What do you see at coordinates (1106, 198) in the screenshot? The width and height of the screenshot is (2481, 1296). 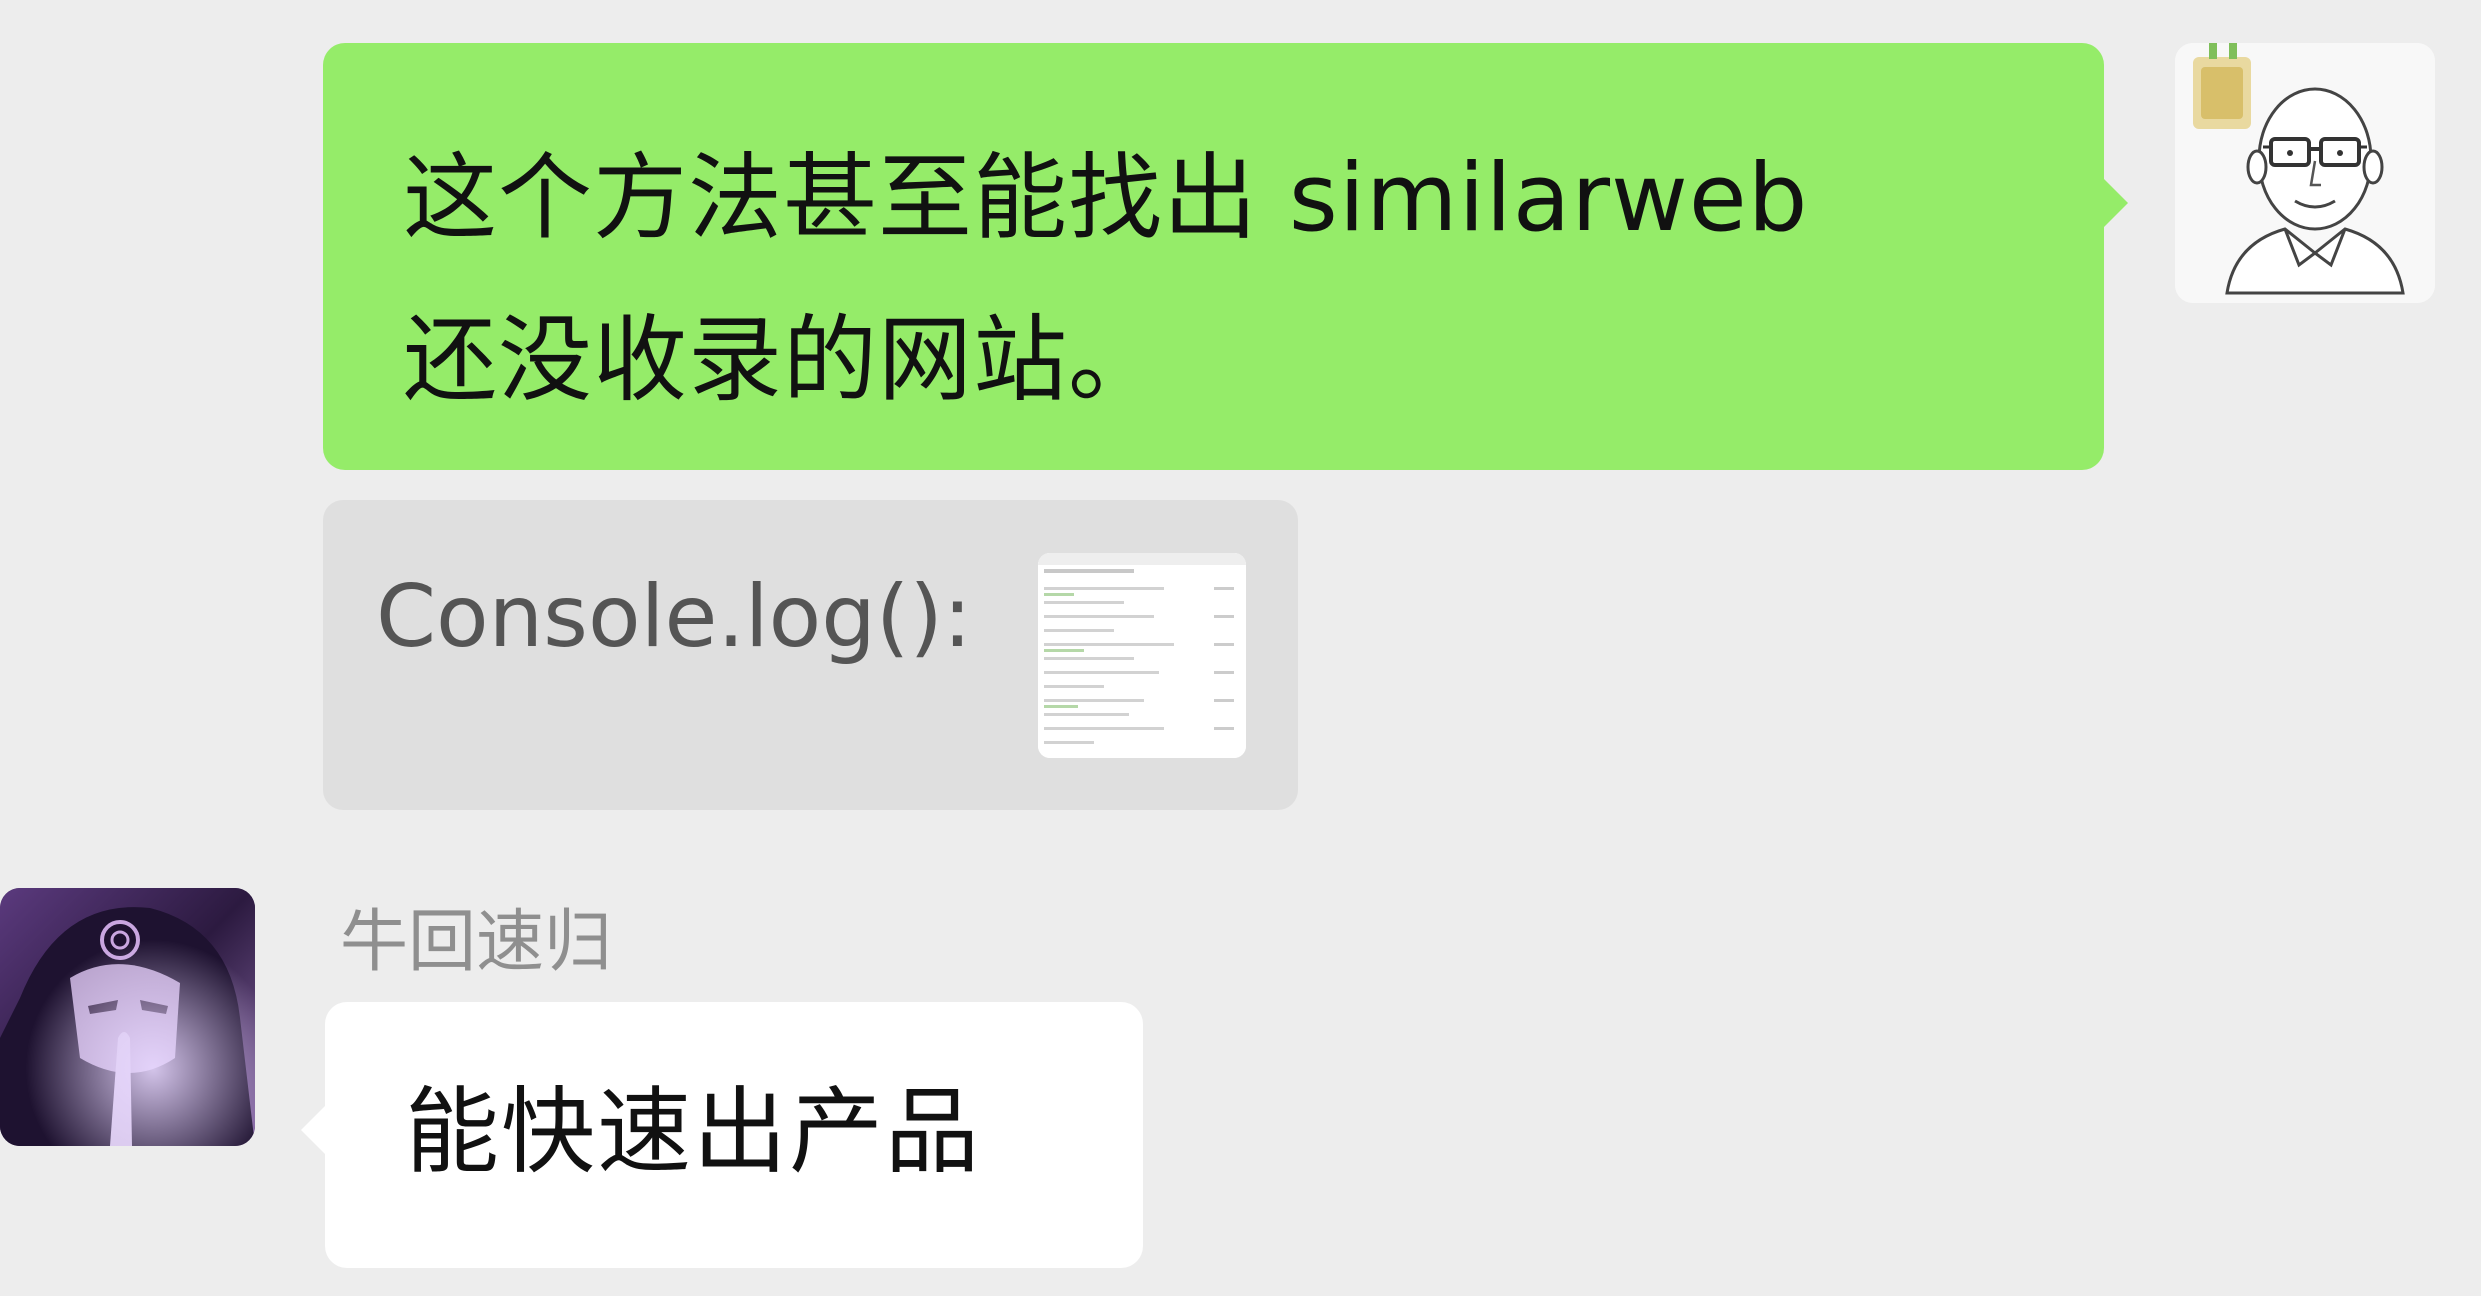 I see `outgoing-message-line-1: 这个方法甚至能找出 similarweb` at bounding box center [1106, 198].